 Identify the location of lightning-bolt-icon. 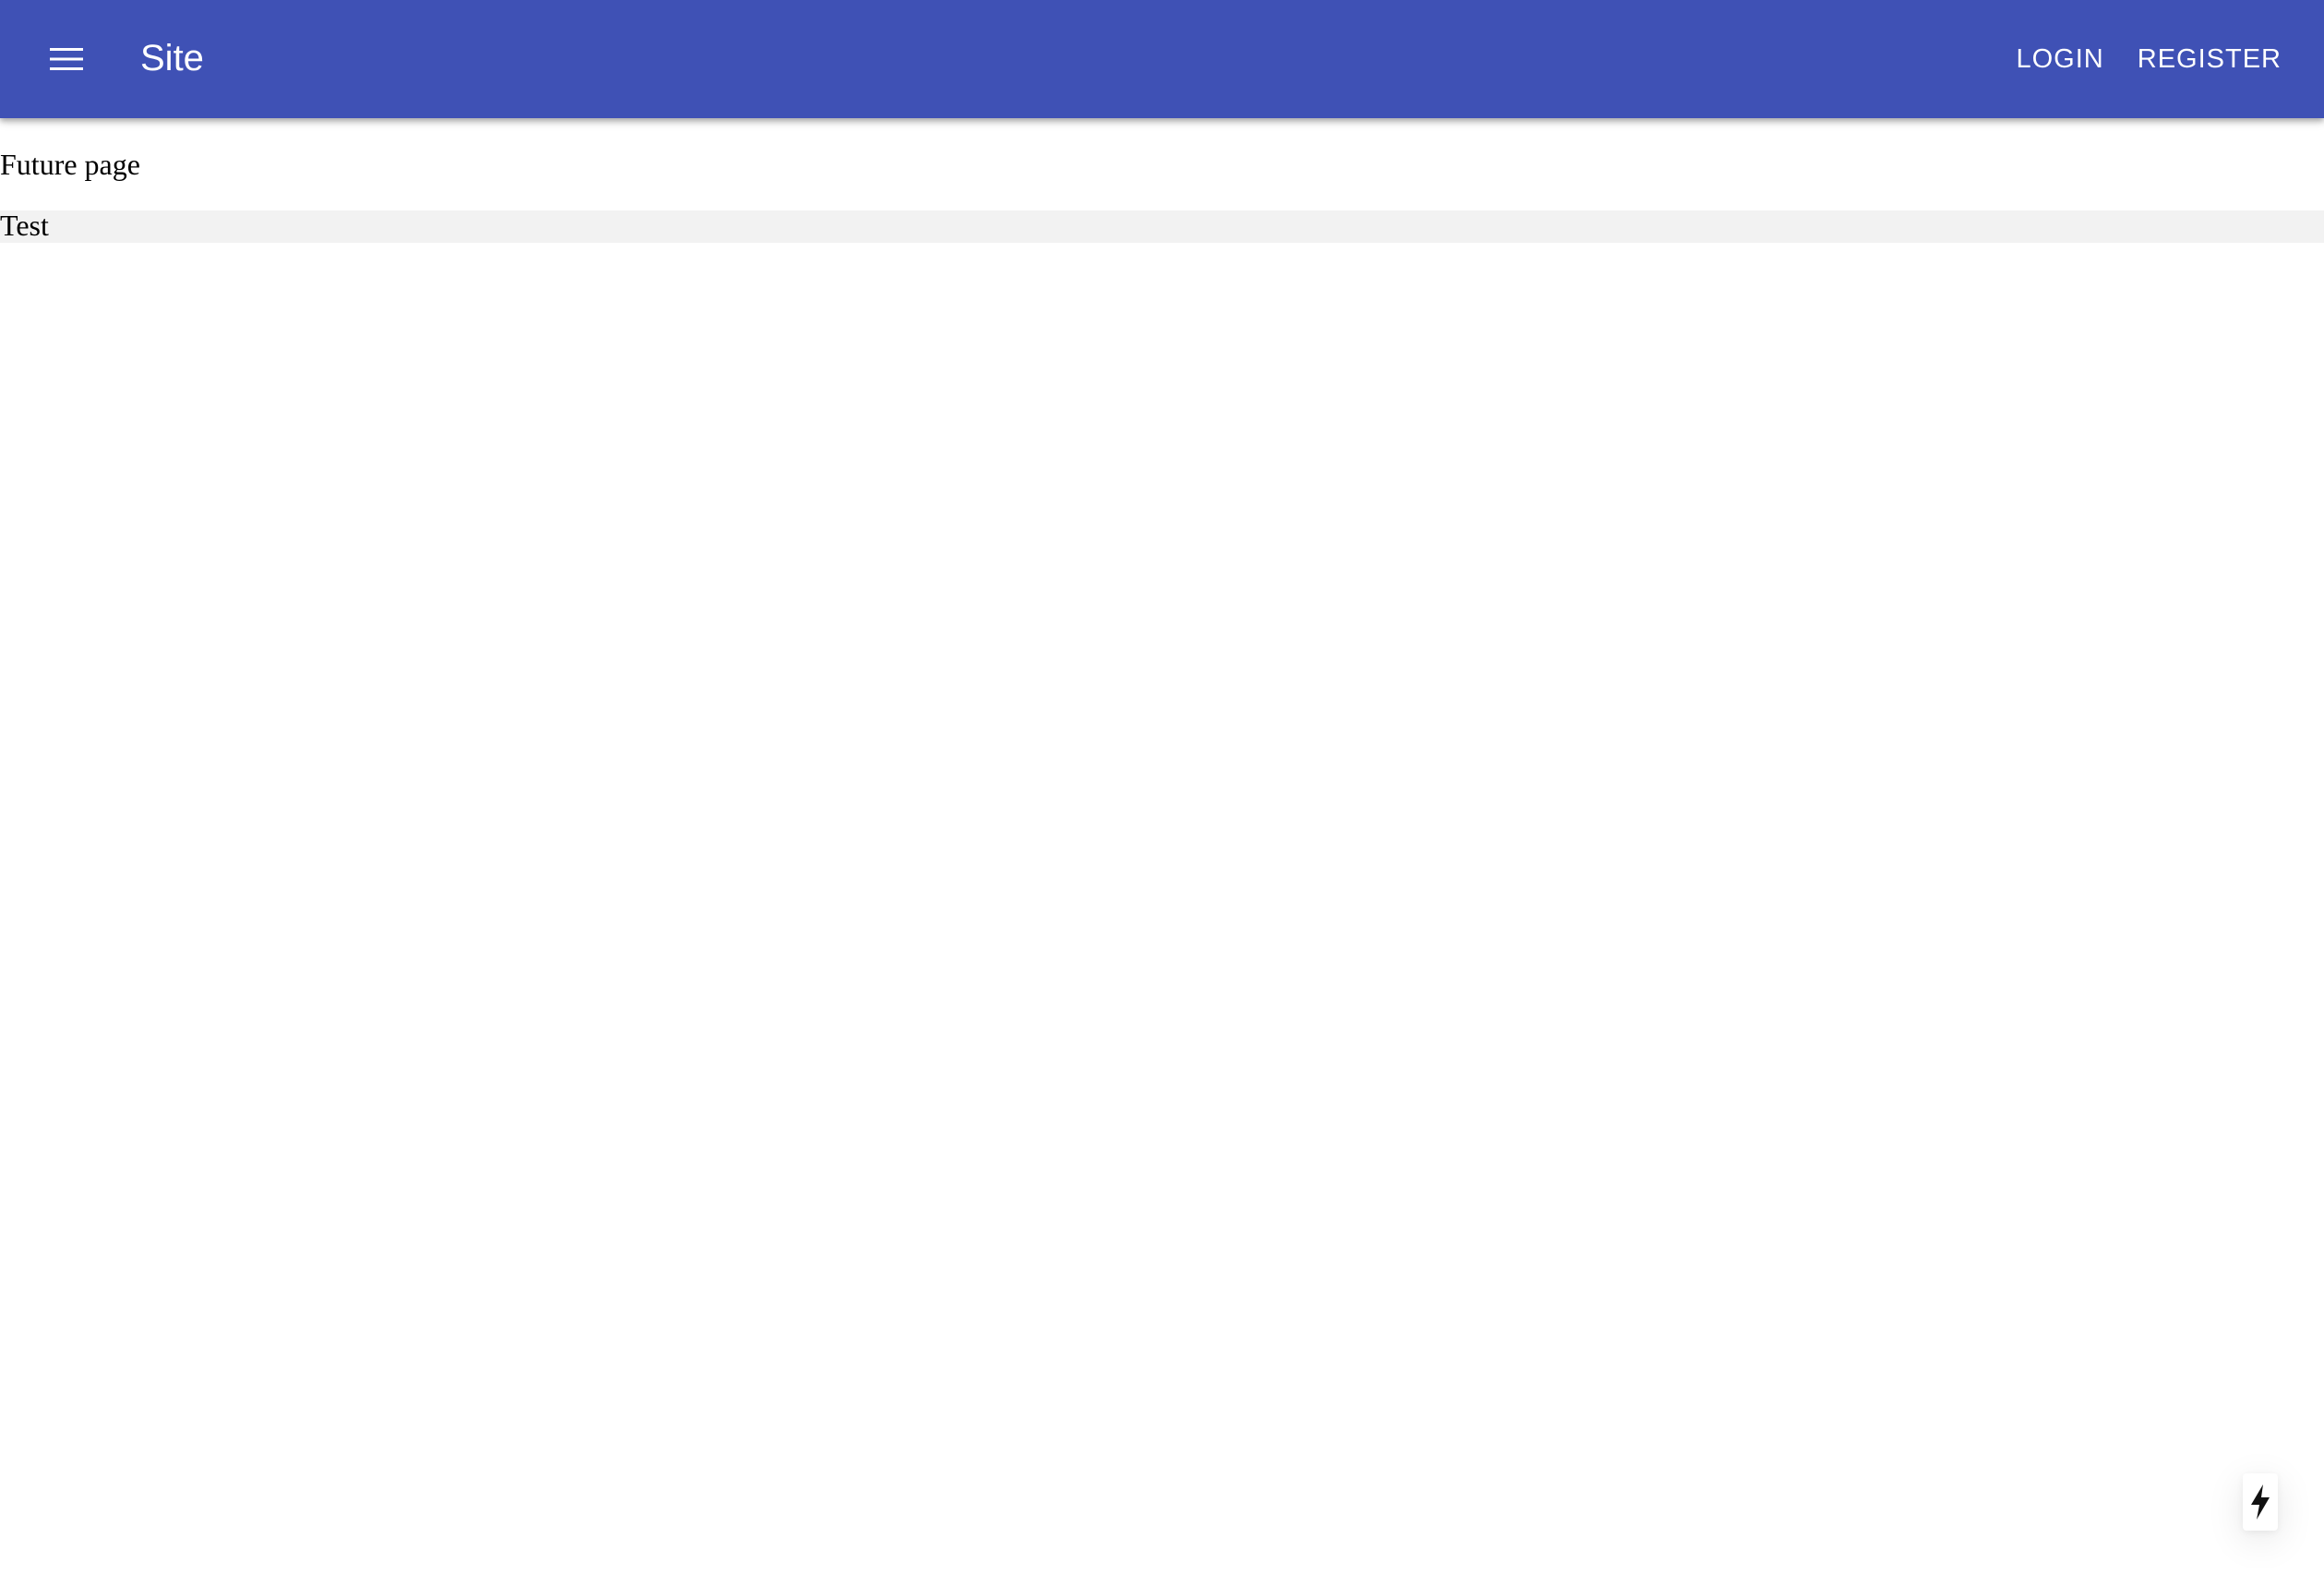
(2260, 1502).